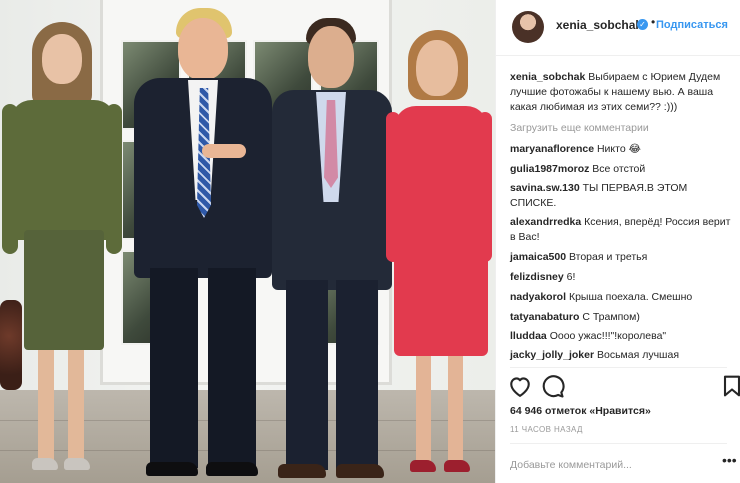  I want to click on avatar, so click(528, 27).